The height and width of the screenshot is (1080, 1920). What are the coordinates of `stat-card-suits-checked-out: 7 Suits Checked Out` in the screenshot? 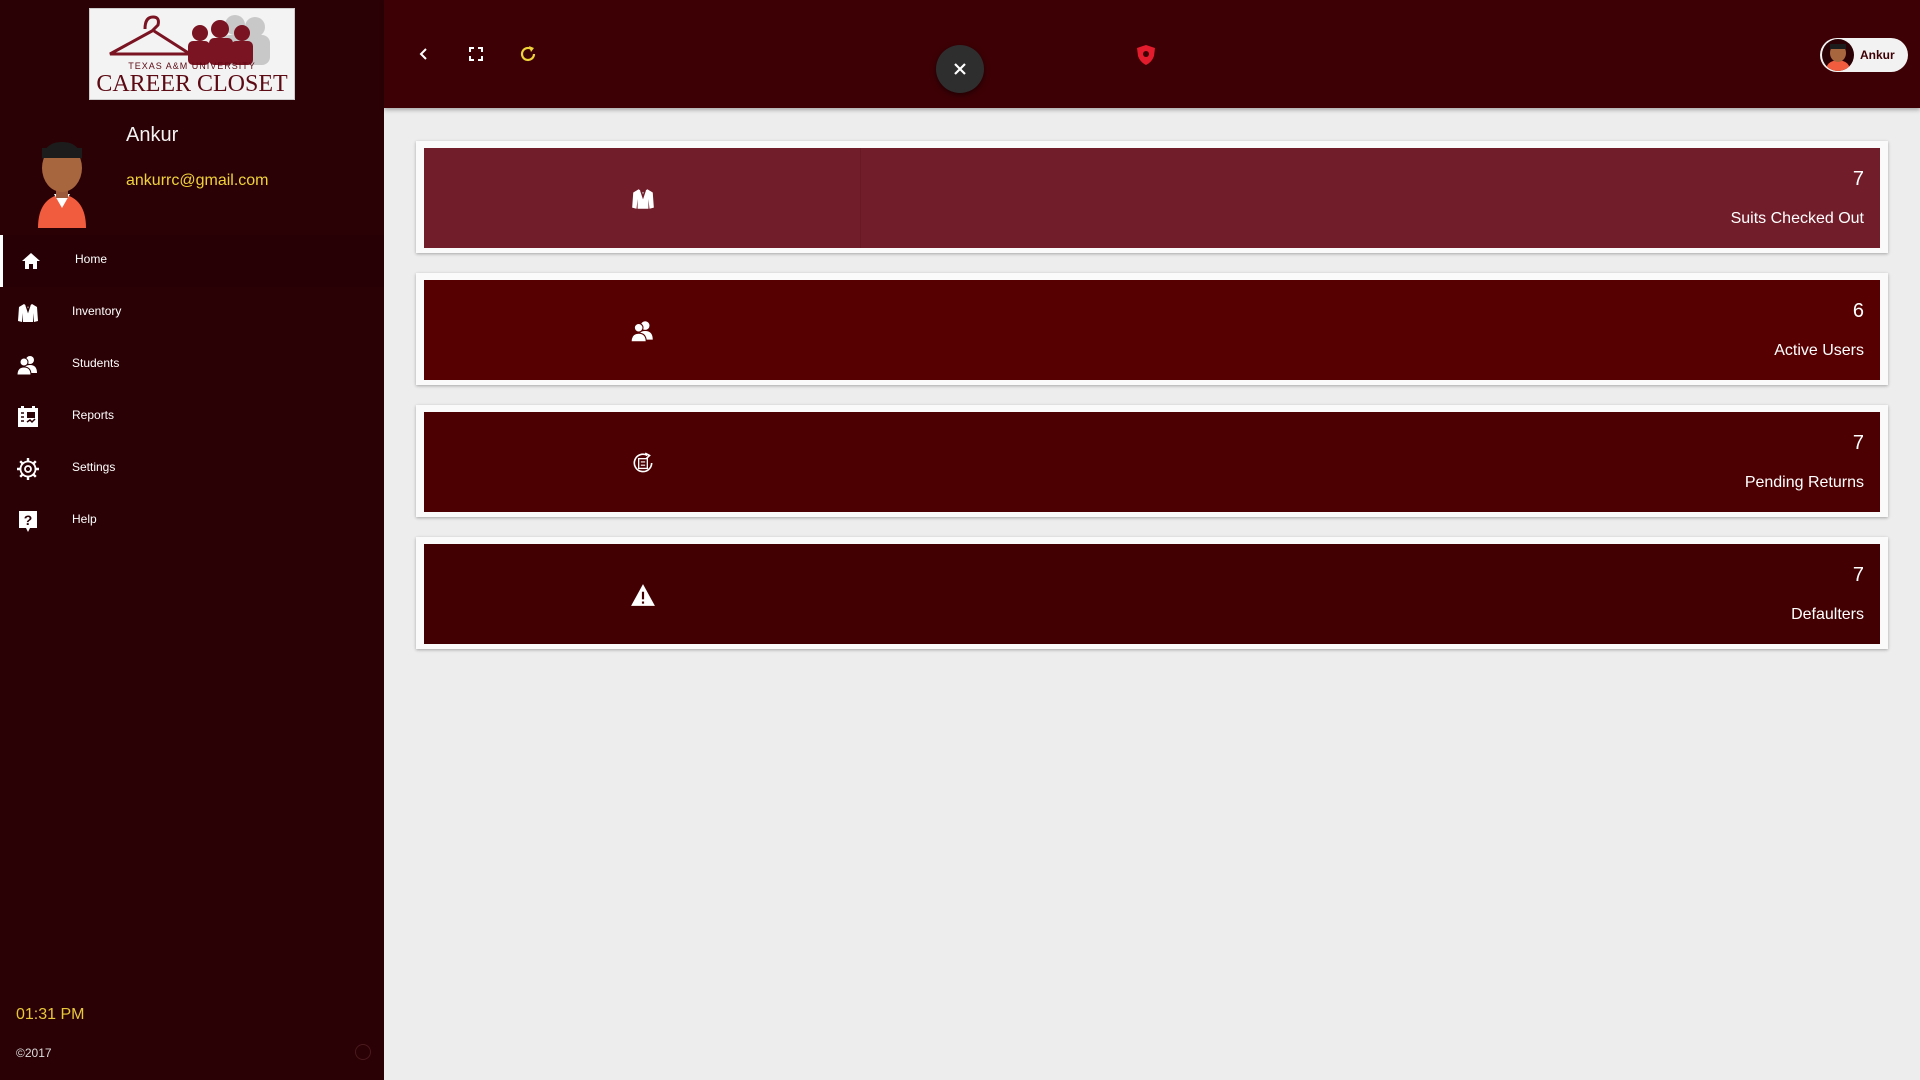 It's located at (1152, 198).